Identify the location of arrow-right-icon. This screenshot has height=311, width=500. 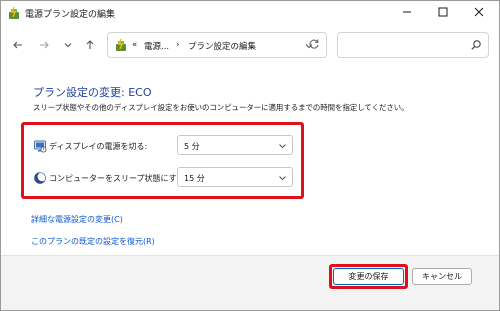
(44, 46).